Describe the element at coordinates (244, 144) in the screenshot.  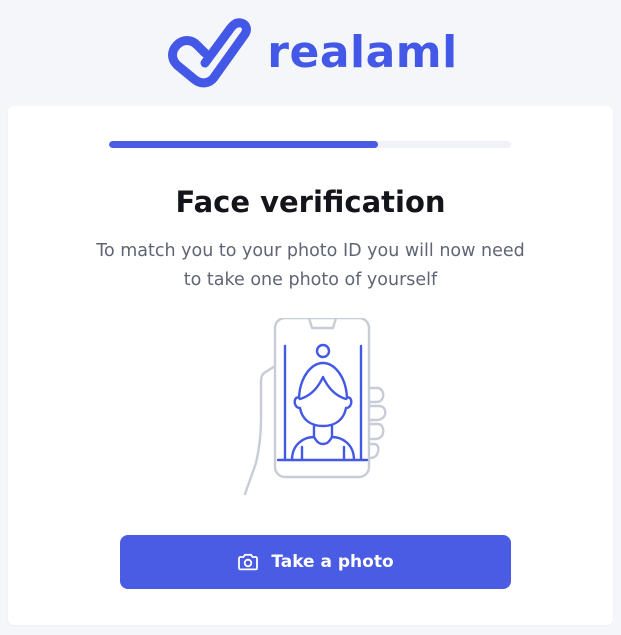
I see `verification-progress-fill` at that location.